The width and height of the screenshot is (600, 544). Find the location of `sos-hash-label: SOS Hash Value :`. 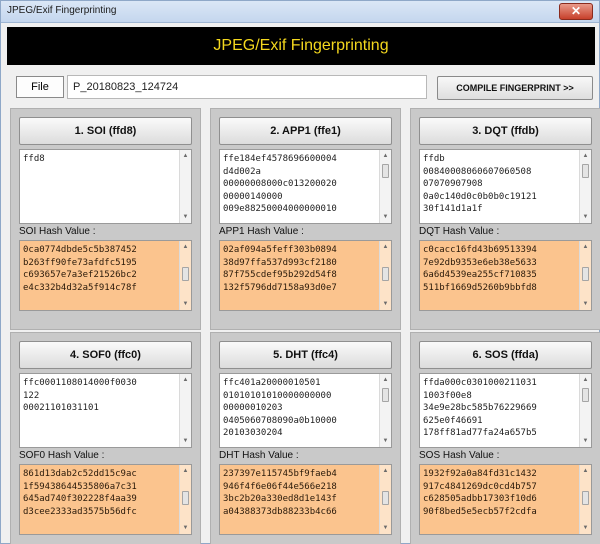

sos-hash-label: SOS Hash Value : is located at coordinates (459, 455).